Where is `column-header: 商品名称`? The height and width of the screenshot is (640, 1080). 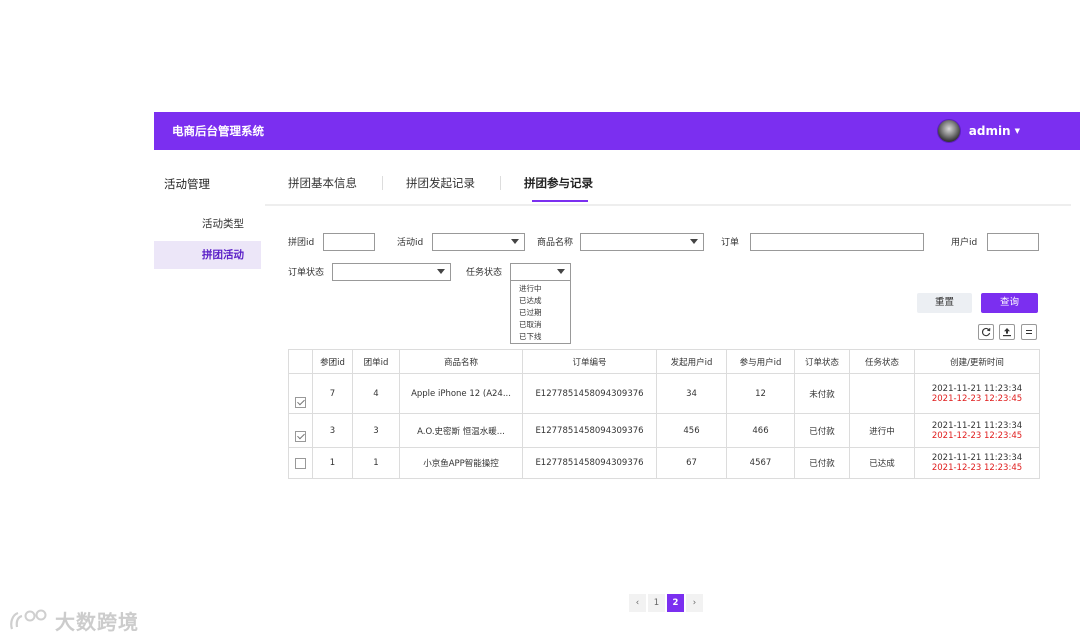 column-header: 商品名称 is located at coordinates (461, 361).